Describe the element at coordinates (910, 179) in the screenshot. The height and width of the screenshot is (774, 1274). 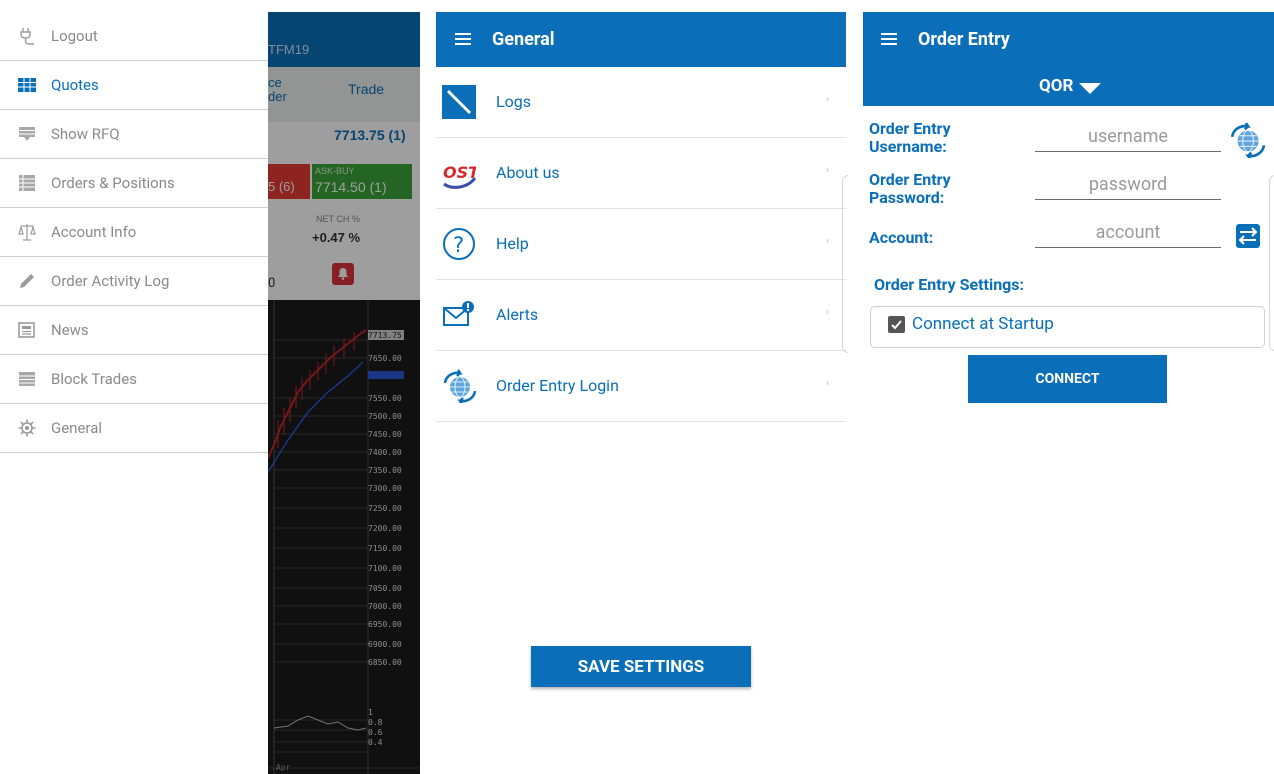
I see `password-label-line1: Order Entry` at that location.